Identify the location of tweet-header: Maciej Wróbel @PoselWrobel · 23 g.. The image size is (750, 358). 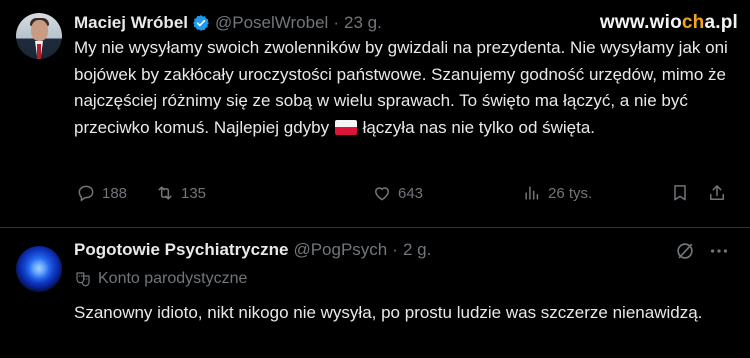
(228, 23).